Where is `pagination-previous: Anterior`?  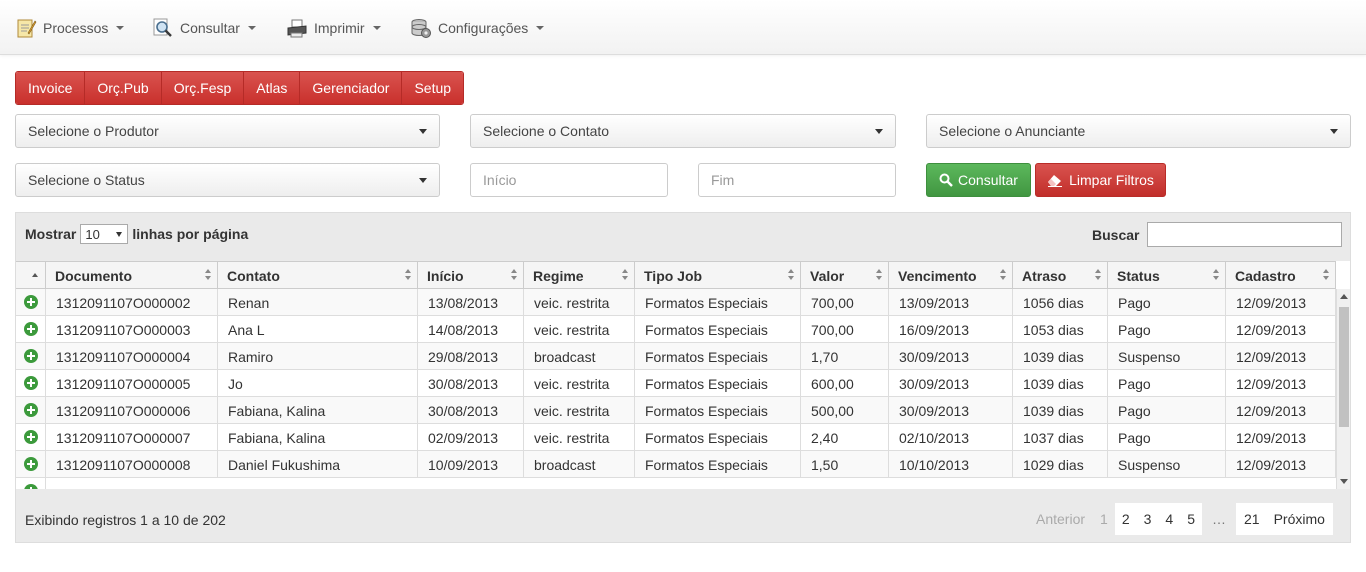 pagination-previous: Anterior is located at coordinates (1060, 519).